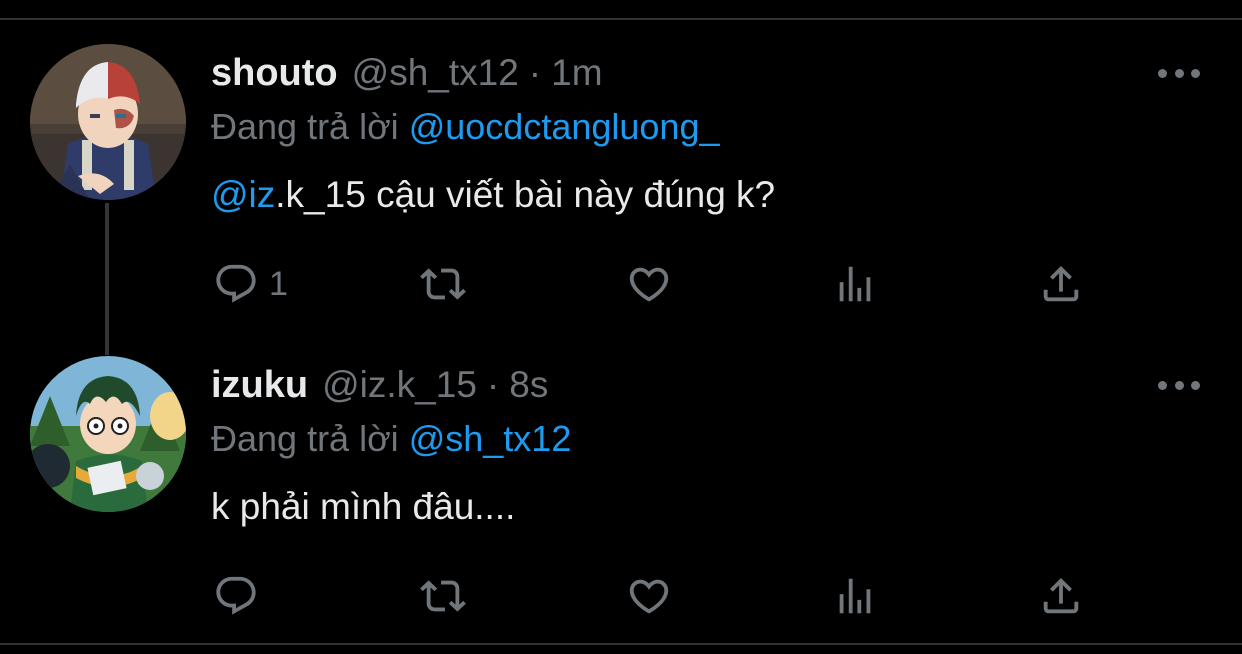  Describe the element at coordinates (621, 596) in the screenshot. I see `action-bar` at that location.